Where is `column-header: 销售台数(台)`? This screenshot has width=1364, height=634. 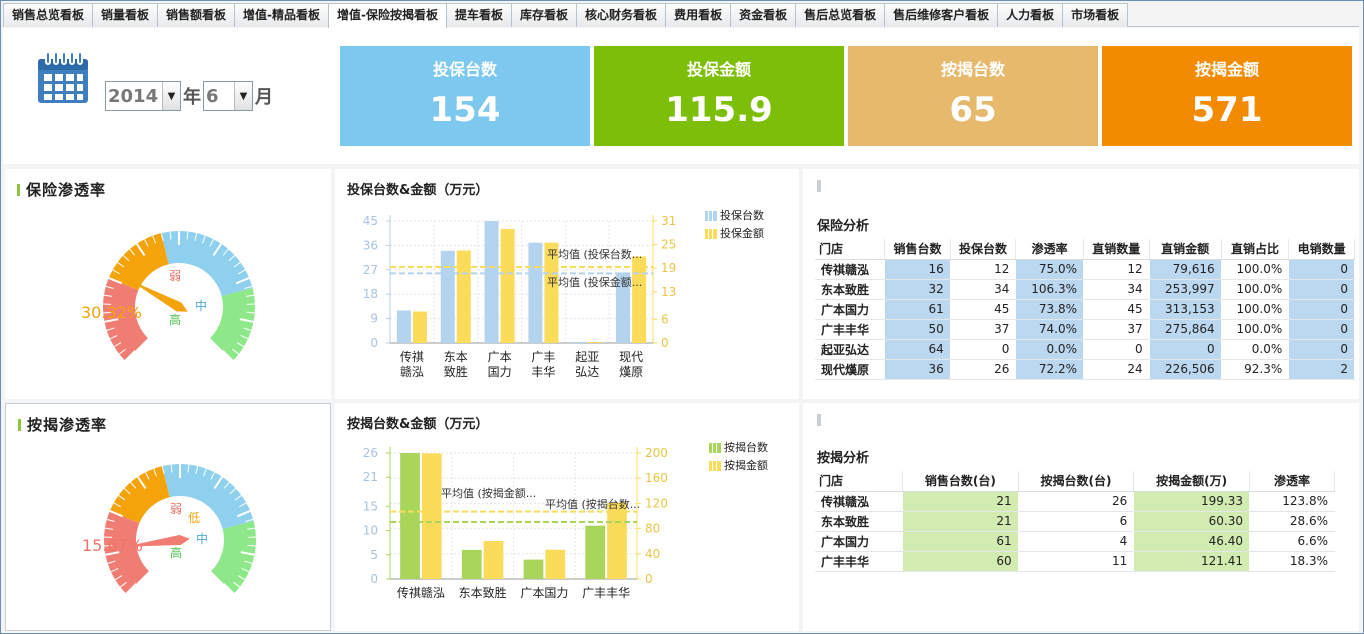 column-header: 销售台数(台) is located at coordinates (960, 481).